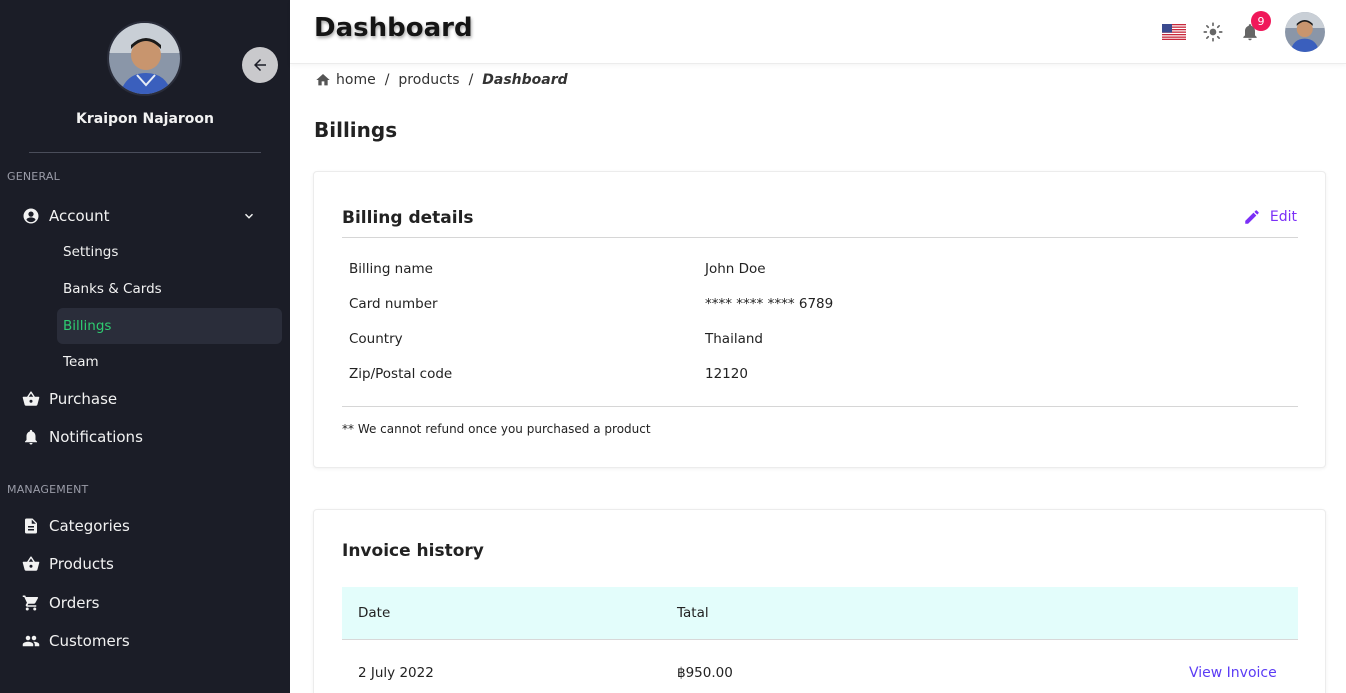 The image size is (1346, 693). What do you see at coordinates (169, 326) in the screenshot?
I see `sidebar-subitem-billings: Billings` at bounding box center [169, 326].